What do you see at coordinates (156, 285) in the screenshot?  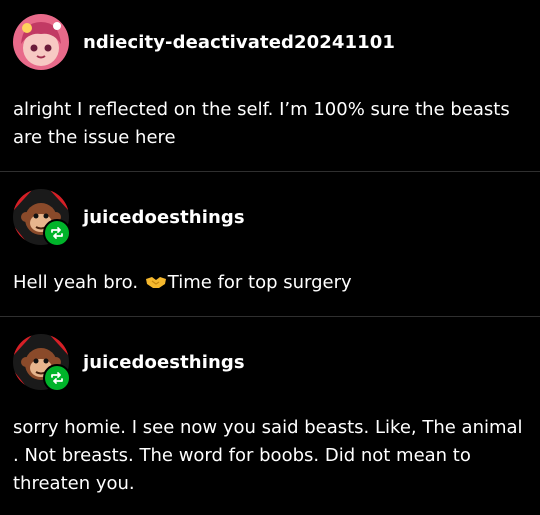 I see `handshake-emoji-icon` at bounding box center [156, 285].